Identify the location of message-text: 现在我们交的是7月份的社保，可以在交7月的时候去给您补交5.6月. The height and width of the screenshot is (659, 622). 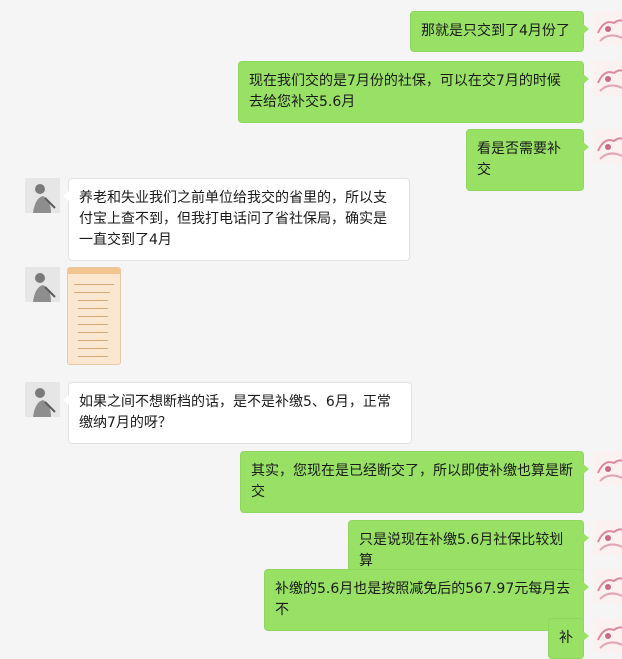
(405, 91).